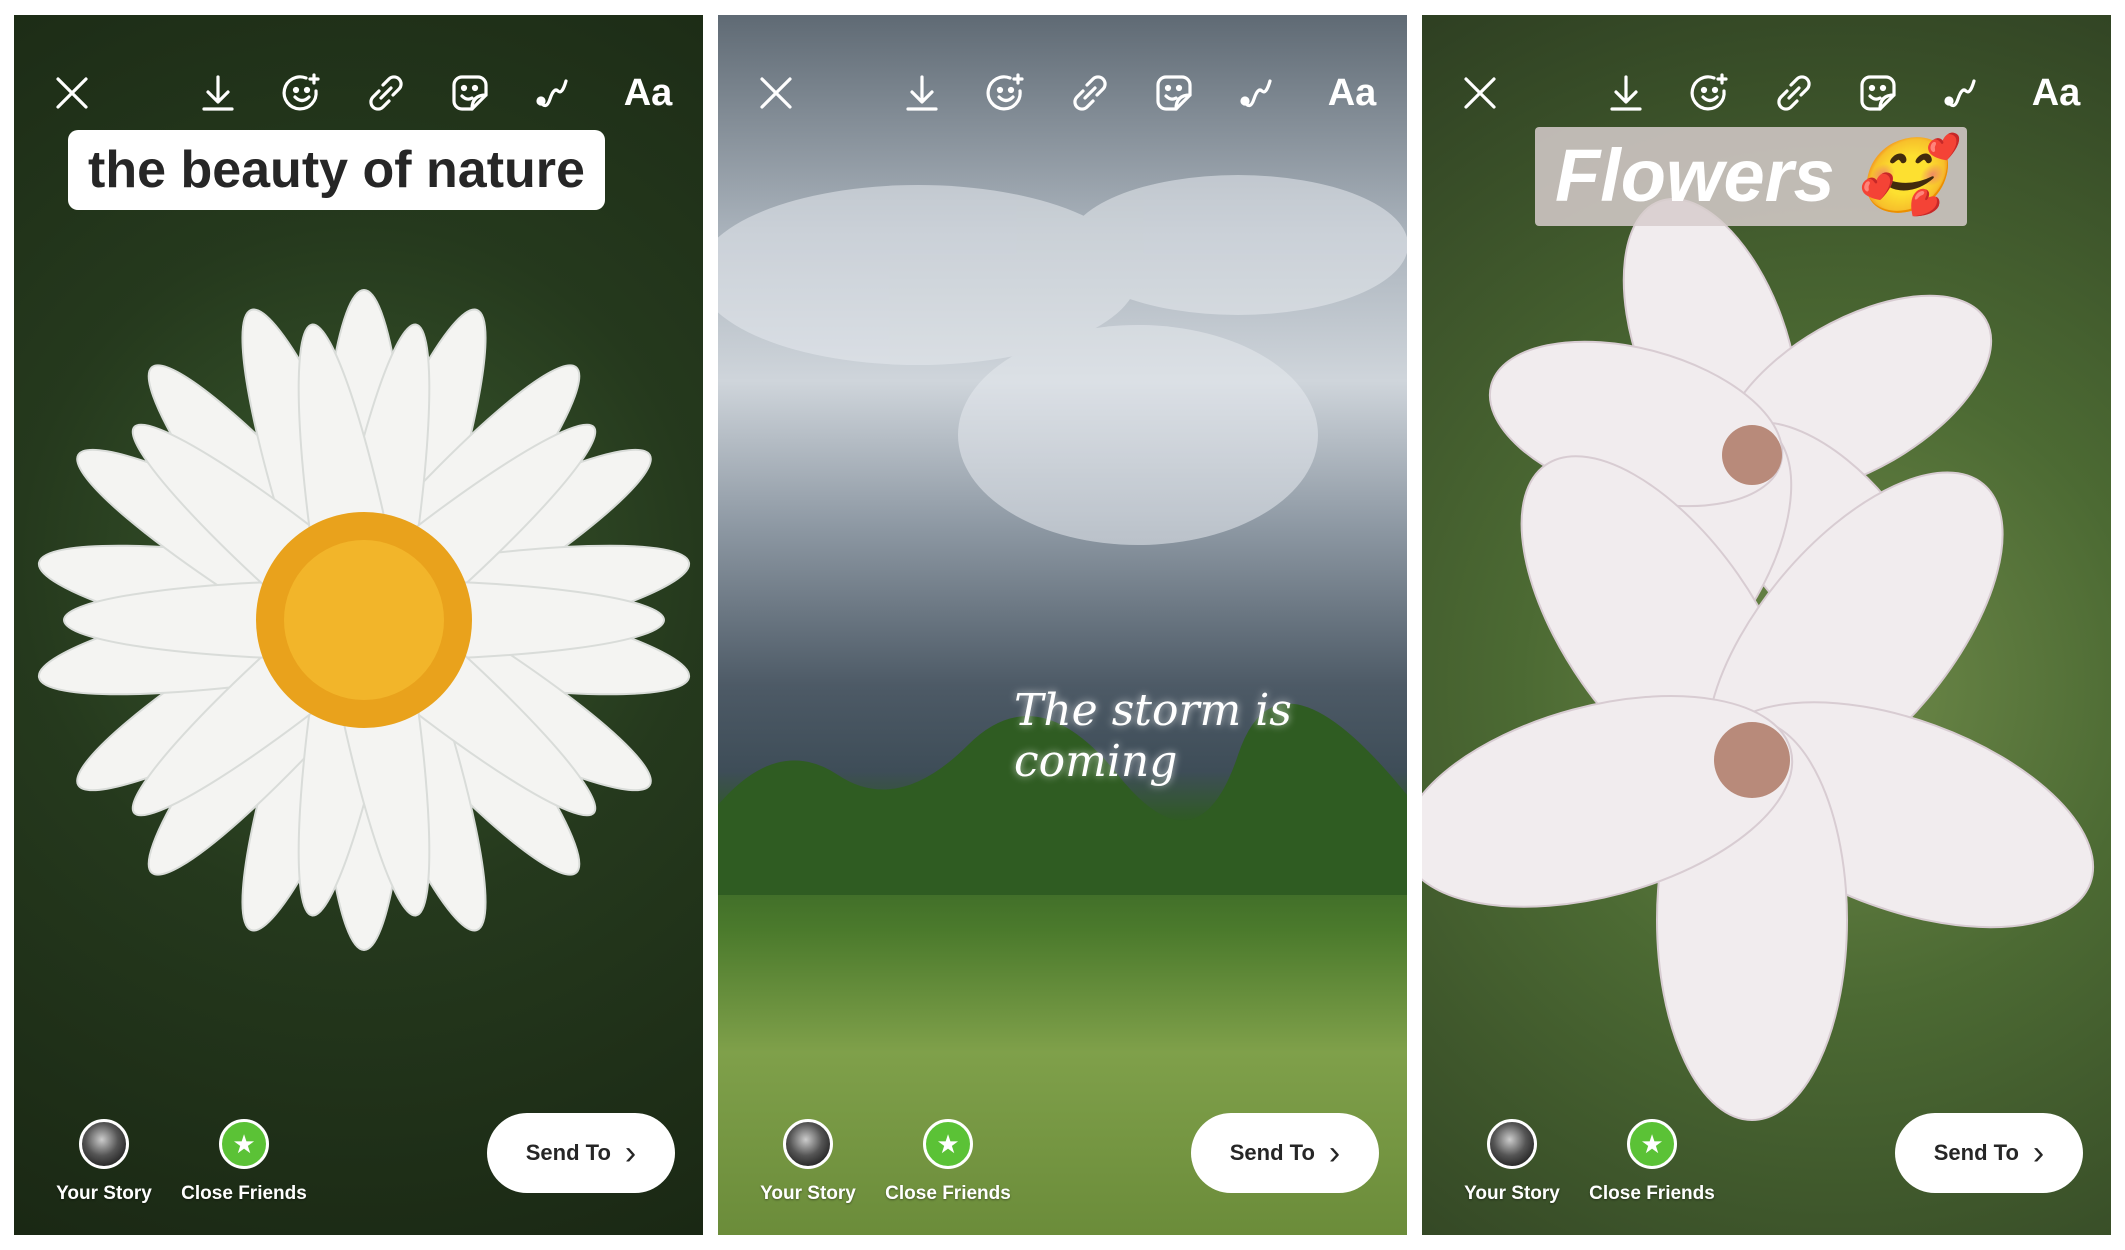 The width and height of the screenshot is (2125, 1250). What do you see at coordinates (1695, 175) in the screenshot?
I see `caption-text: Flowers` at bounding box center [1695, 175].